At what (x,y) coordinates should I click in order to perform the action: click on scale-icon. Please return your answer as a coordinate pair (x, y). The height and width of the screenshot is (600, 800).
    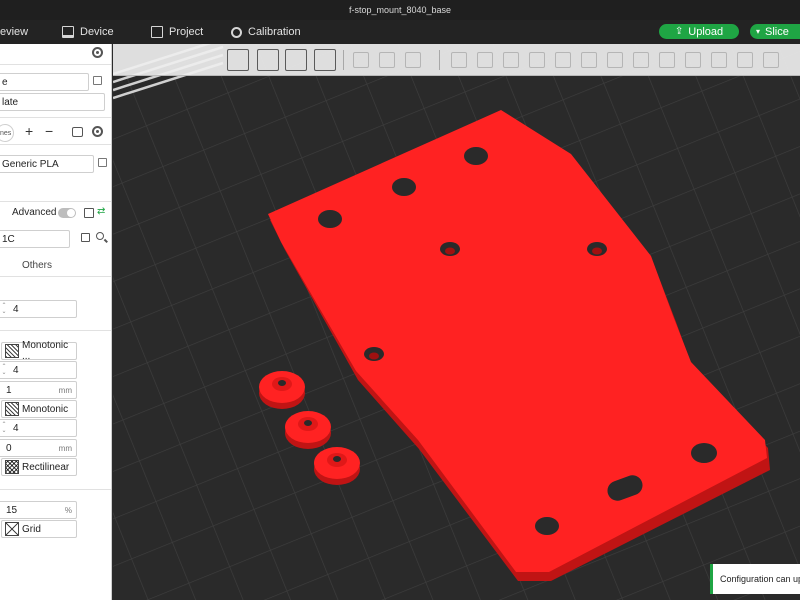
    Looking at the image, I should click on (511, 60).